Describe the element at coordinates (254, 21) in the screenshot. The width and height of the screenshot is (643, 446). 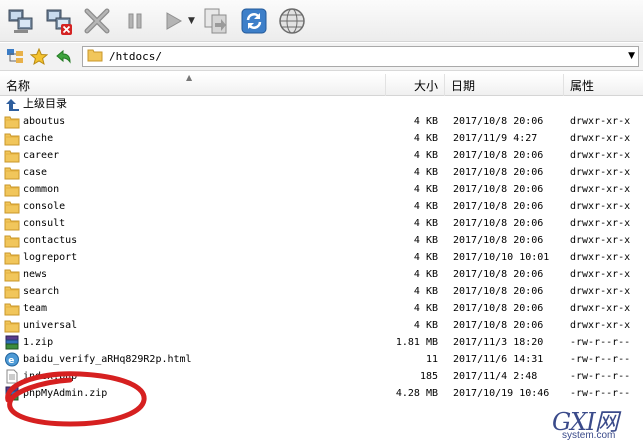
I see `refresh-icon` at that location.